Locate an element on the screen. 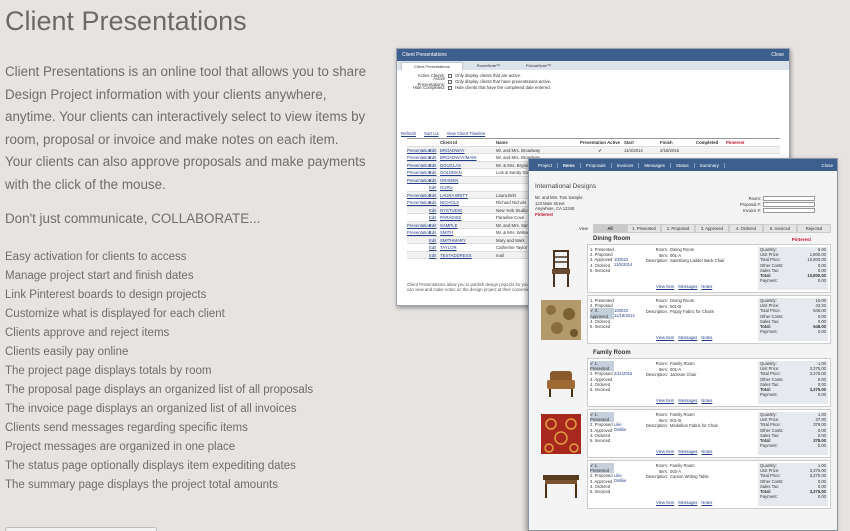 This screenshot has height=531, width=850. nav-item-status: Status is located at coordinates (683, 165).